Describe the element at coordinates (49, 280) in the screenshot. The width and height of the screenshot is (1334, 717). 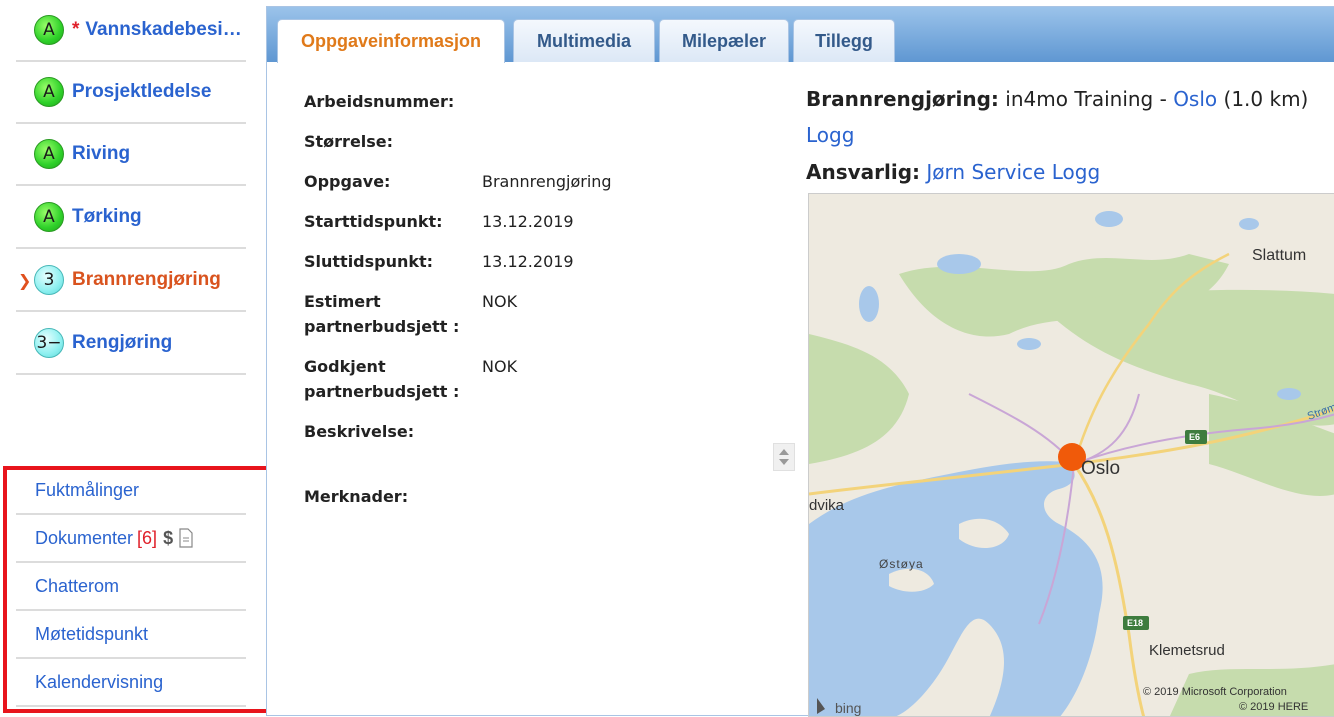
I see `status-badge-3: 3` at that location.